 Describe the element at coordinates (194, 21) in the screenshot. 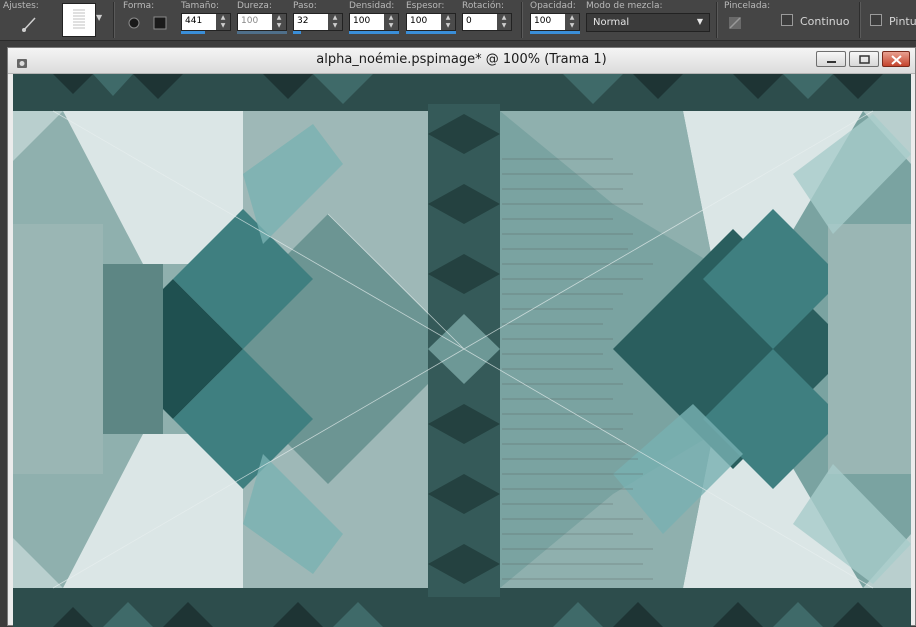

I see `tamano-value: 441` at that location.